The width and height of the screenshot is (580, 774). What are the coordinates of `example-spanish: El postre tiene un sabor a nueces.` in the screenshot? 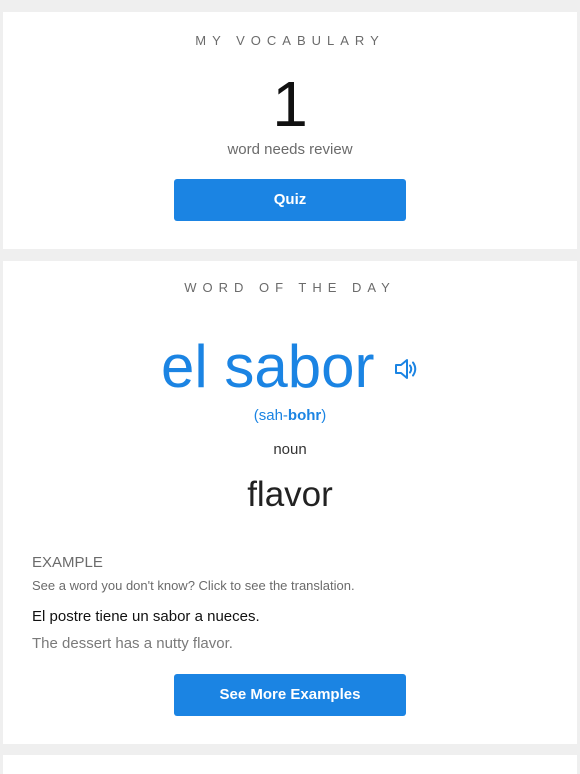 It's located at (146, 616).